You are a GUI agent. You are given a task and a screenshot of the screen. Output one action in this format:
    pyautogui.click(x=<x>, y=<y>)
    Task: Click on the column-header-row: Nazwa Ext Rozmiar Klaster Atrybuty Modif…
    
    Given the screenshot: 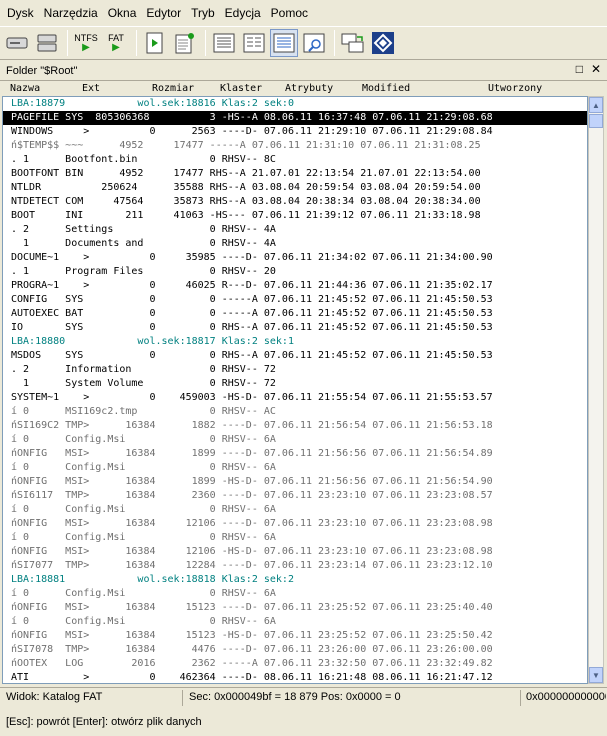 What is the action you would take?
    pyautogui.click(x=295, y=89)
    